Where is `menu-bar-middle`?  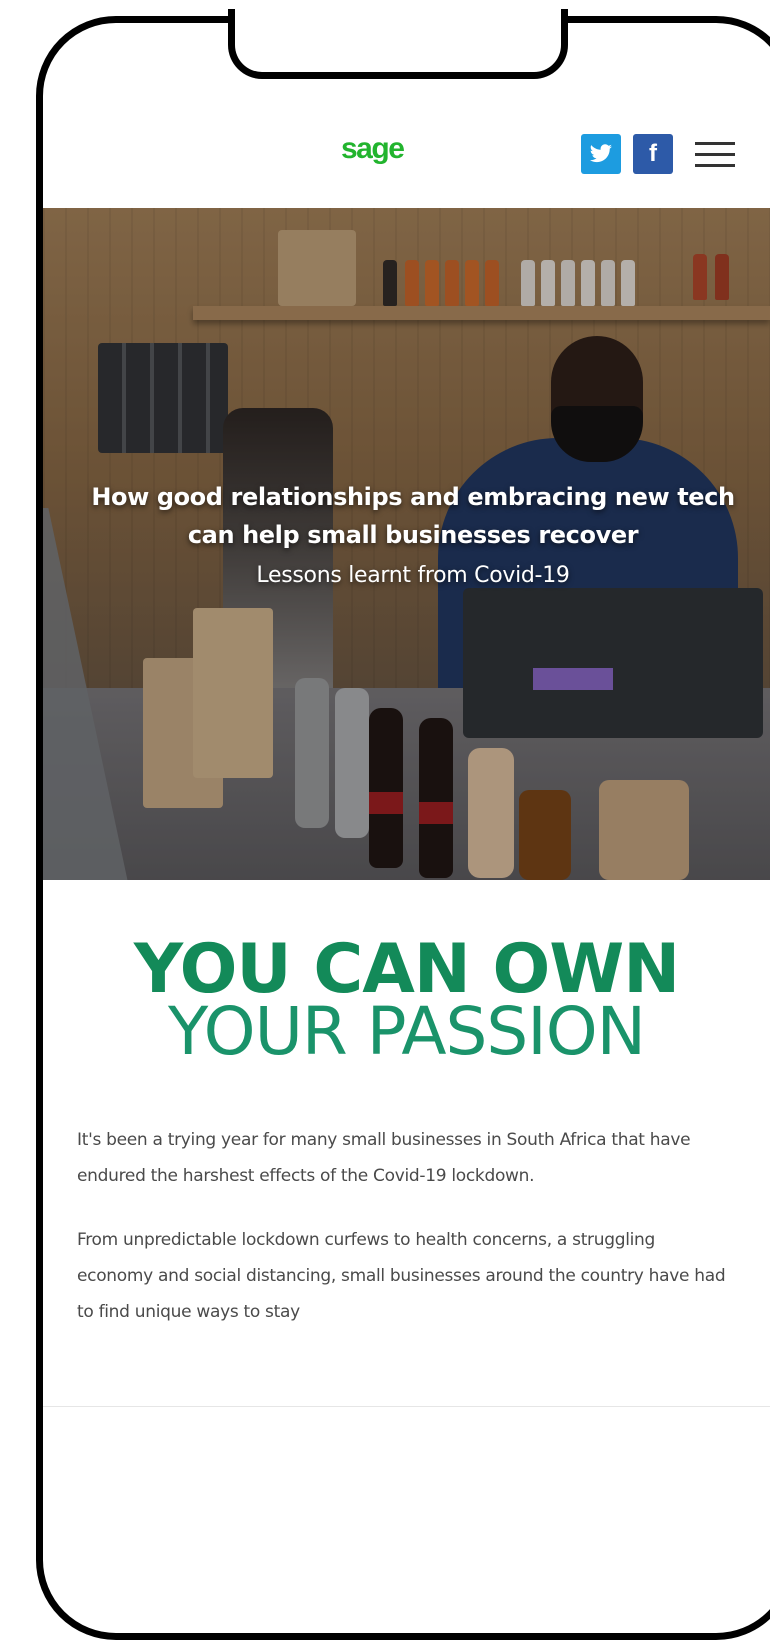
menu-bar-middle is located at coordinates (715, 154).